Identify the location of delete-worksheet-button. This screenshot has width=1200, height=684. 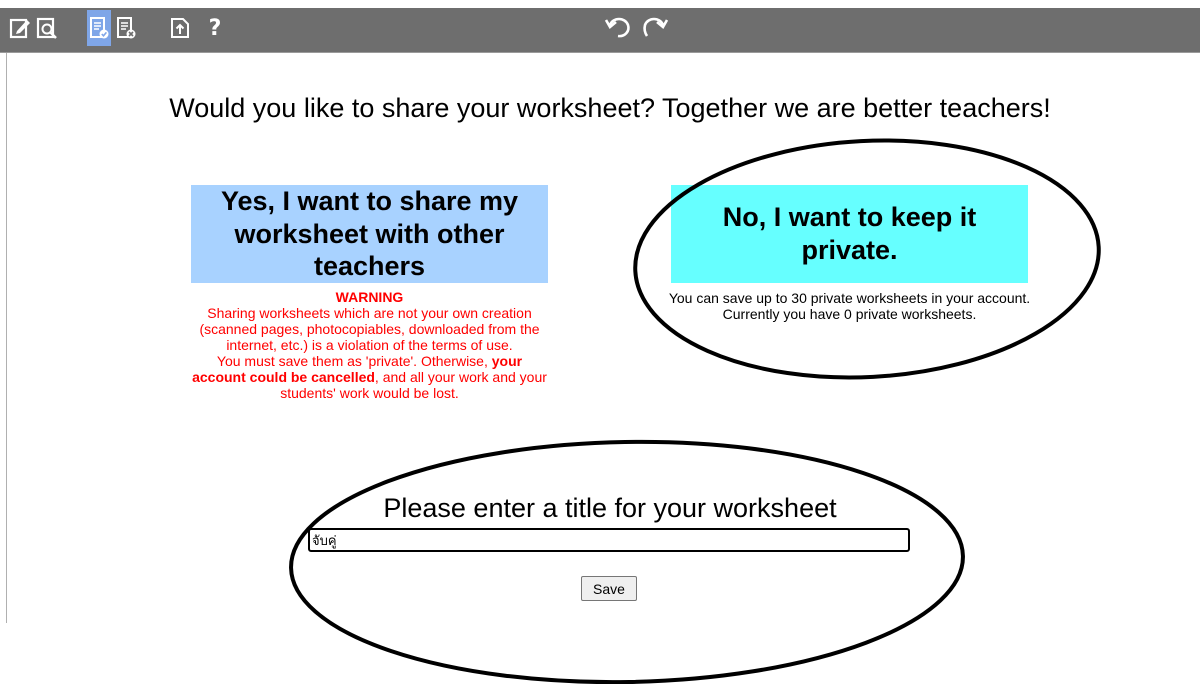
(126, 28).